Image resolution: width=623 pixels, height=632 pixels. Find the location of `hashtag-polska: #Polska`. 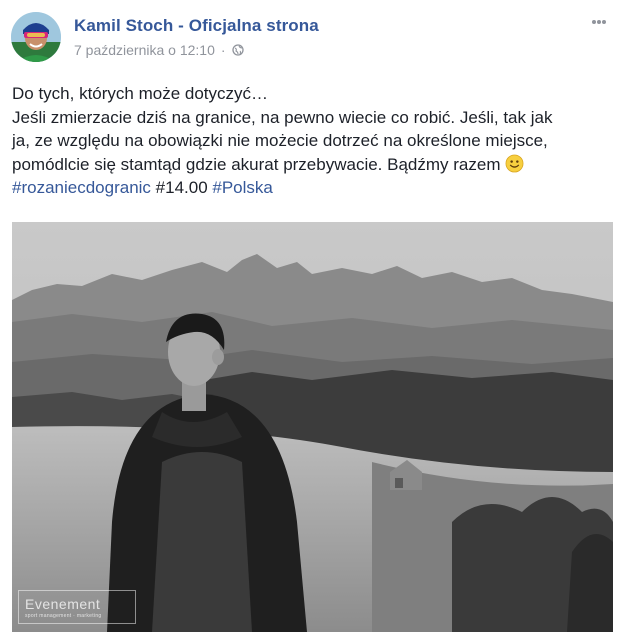

hashtag-polska: #Polska is located at coordinates (242, 187).